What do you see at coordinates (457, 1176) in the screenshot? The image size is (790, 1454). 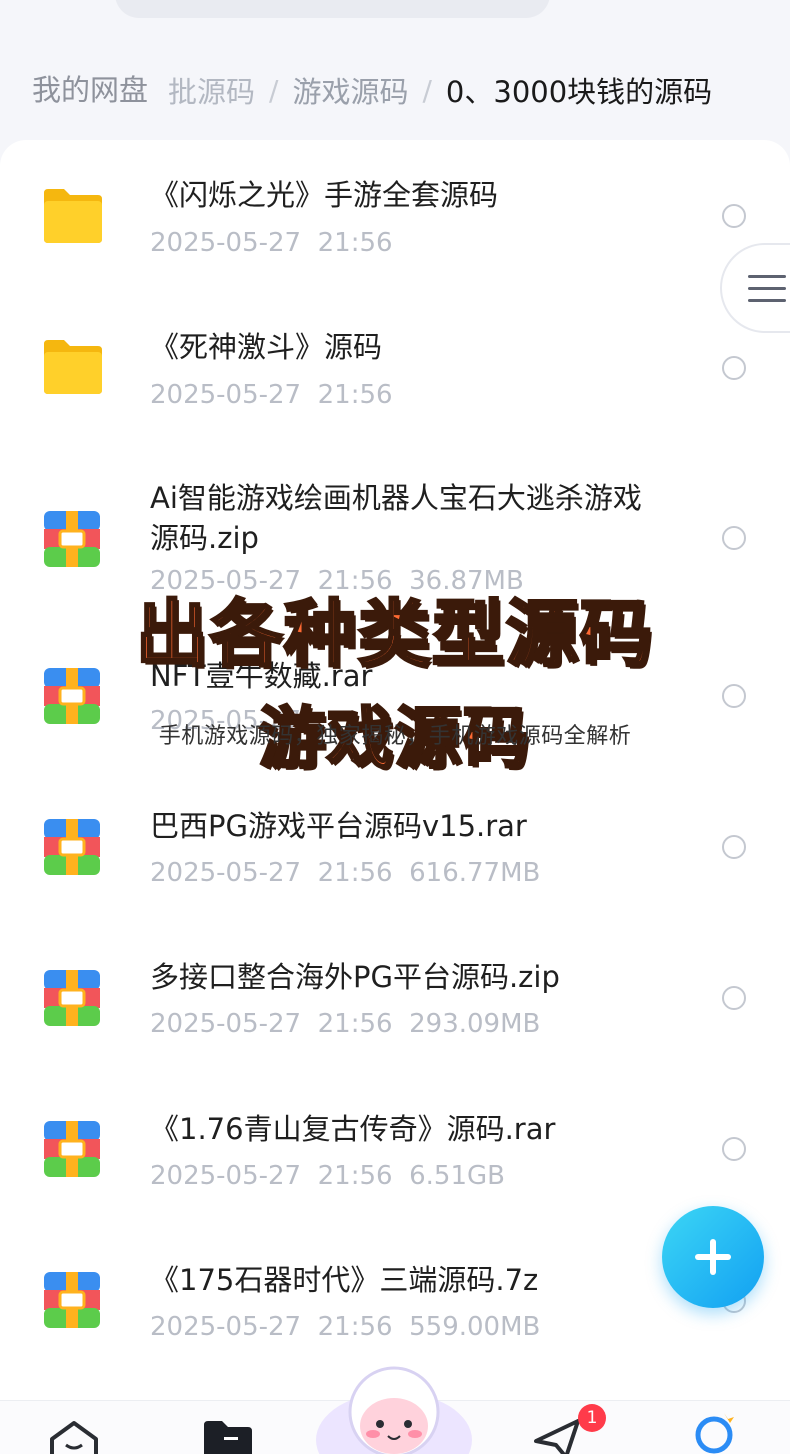 I see `file-size: 6.51GB` at bounding box center [457, 1176].